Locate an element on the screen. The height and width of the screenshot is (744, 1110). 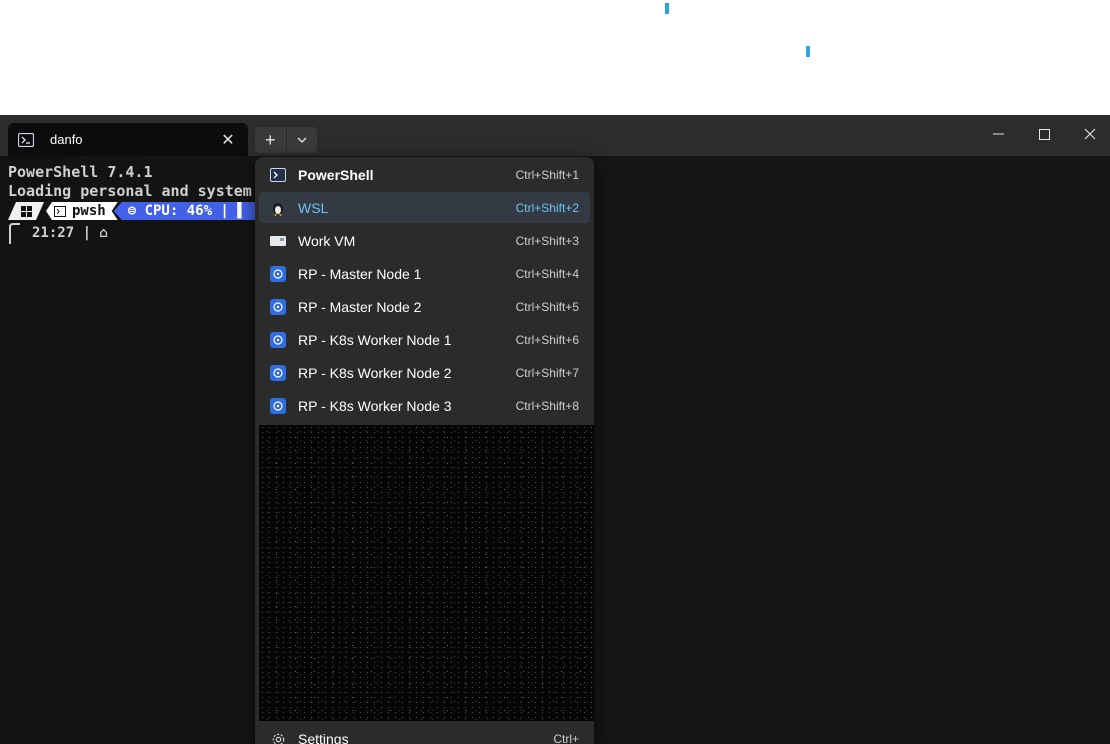
menu-item-label: WSL is located at coordinates (313, 207).